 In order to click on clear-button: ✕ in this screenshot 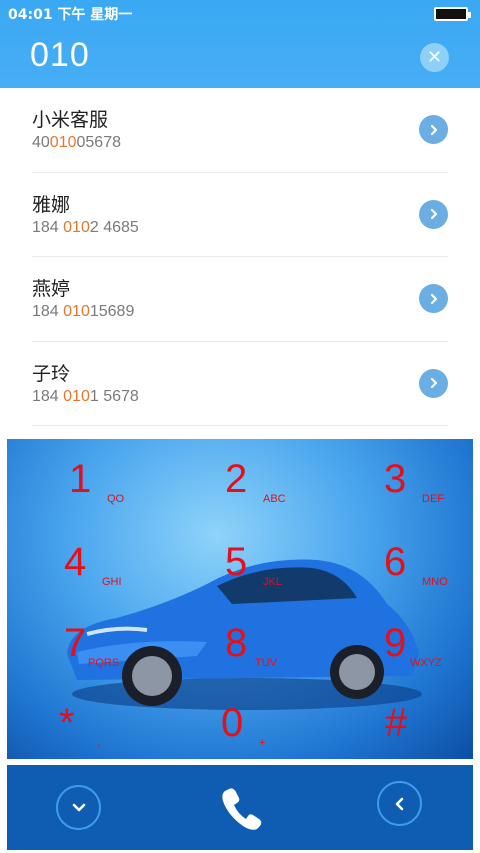, I will do `click(434, 57)`.